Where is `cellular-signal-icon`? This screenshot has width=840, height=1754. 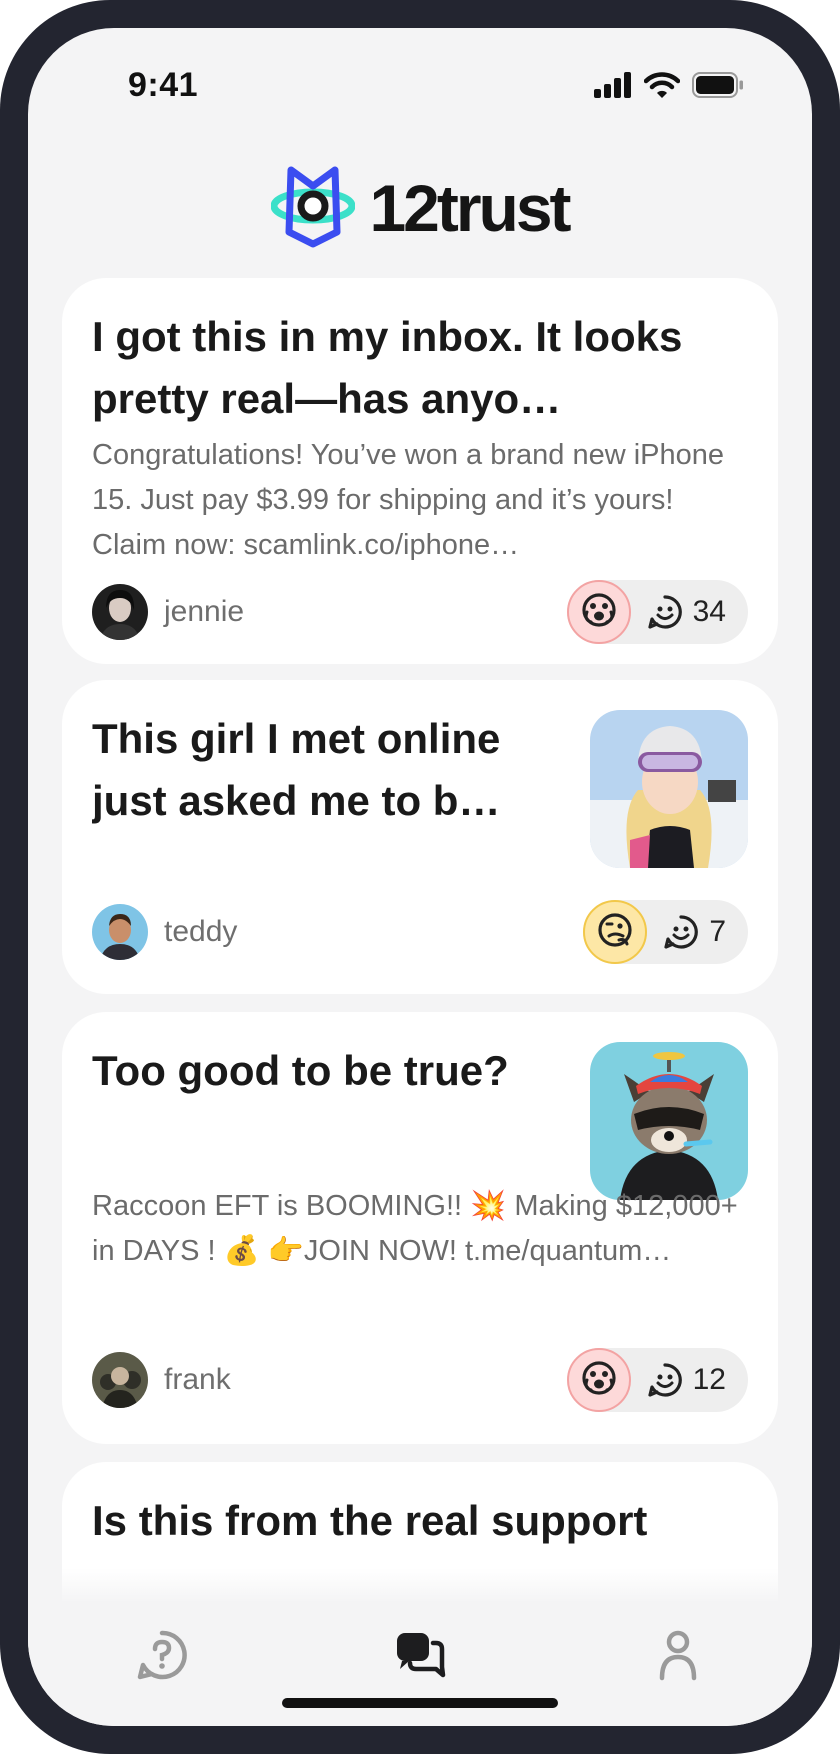 cellular-signal-icon is located at coordinates (613, 87).